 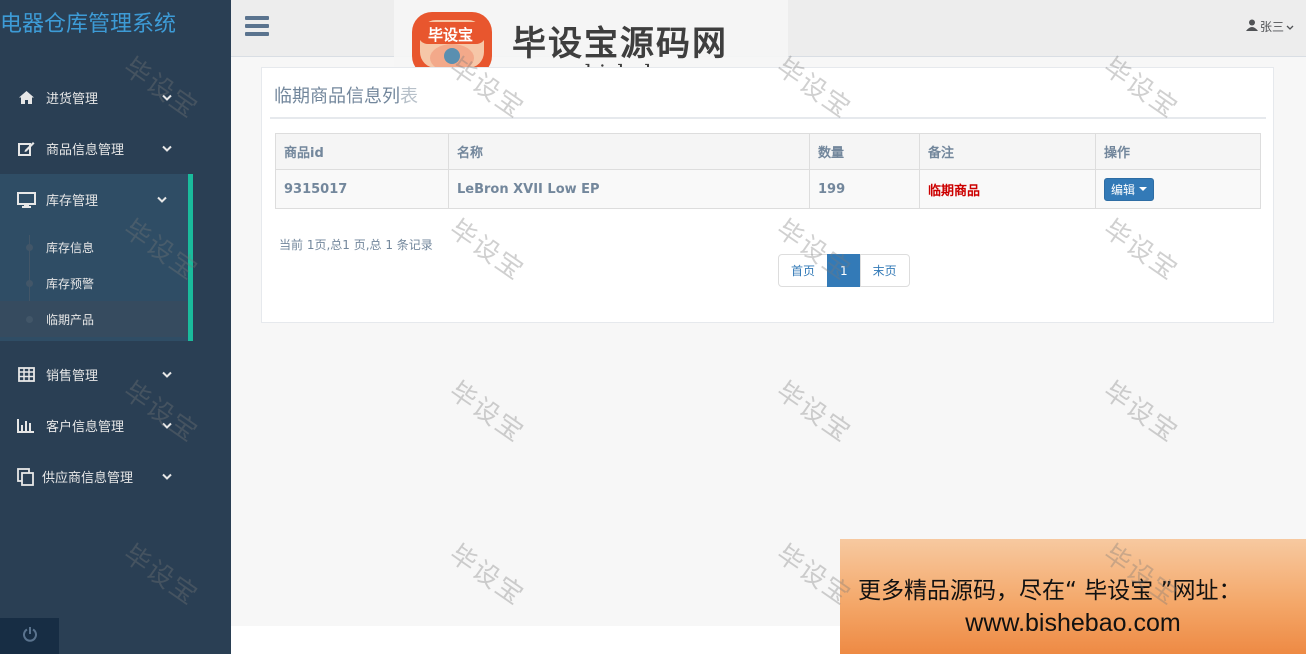 I want to click on cell-id: 9315017, so click(x=362, y=189).